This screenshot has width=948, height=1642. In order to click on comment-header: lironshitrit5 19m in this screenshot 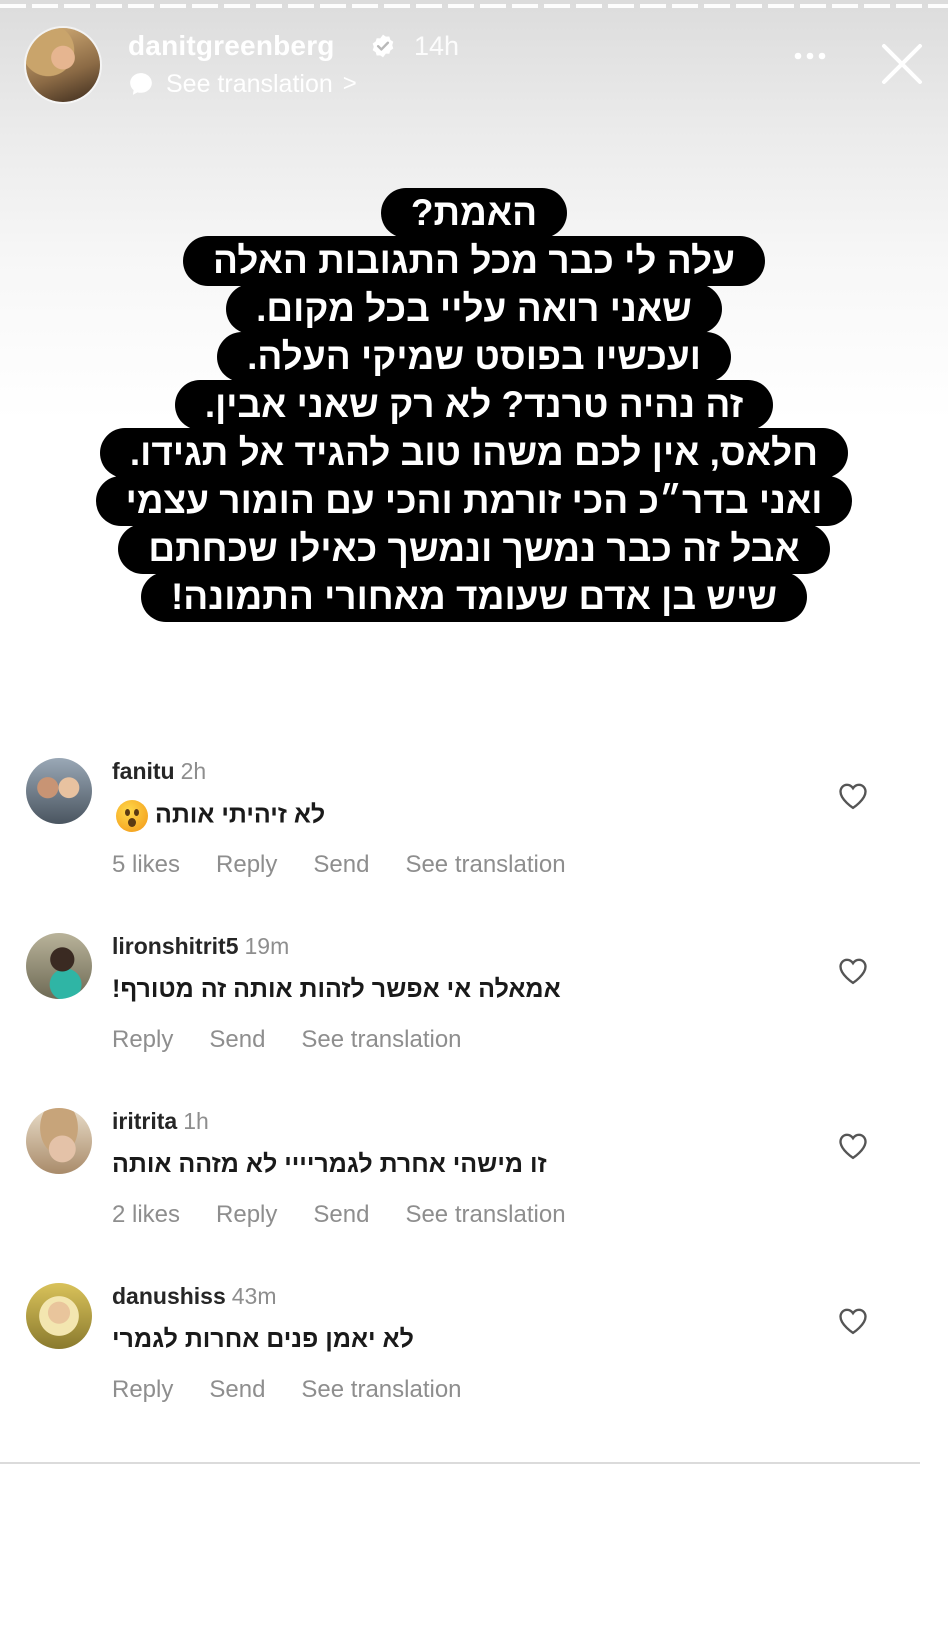, I will do `click(200, 946)`.